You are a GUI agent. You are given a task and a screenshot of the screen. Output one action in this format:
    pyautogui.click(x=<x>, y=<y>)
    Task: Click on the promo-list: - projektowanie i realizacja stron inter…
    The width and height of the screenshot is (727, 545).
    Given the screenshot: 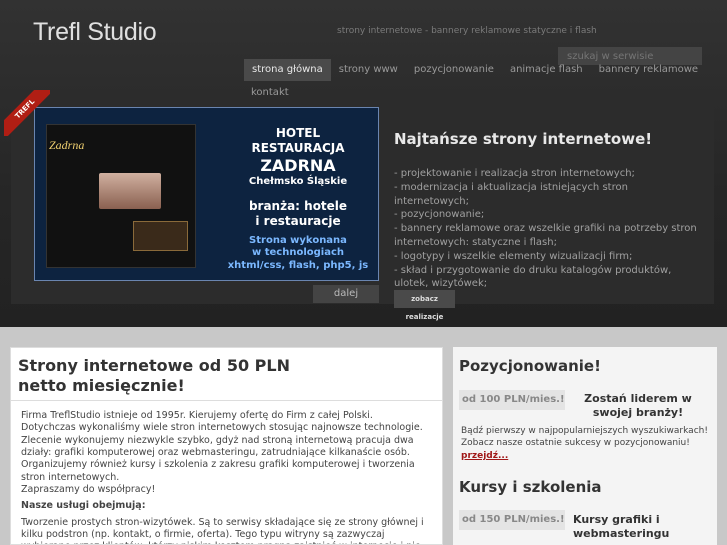 What is the action you would take?
    pyautogui.click(x=549, y=229)
    